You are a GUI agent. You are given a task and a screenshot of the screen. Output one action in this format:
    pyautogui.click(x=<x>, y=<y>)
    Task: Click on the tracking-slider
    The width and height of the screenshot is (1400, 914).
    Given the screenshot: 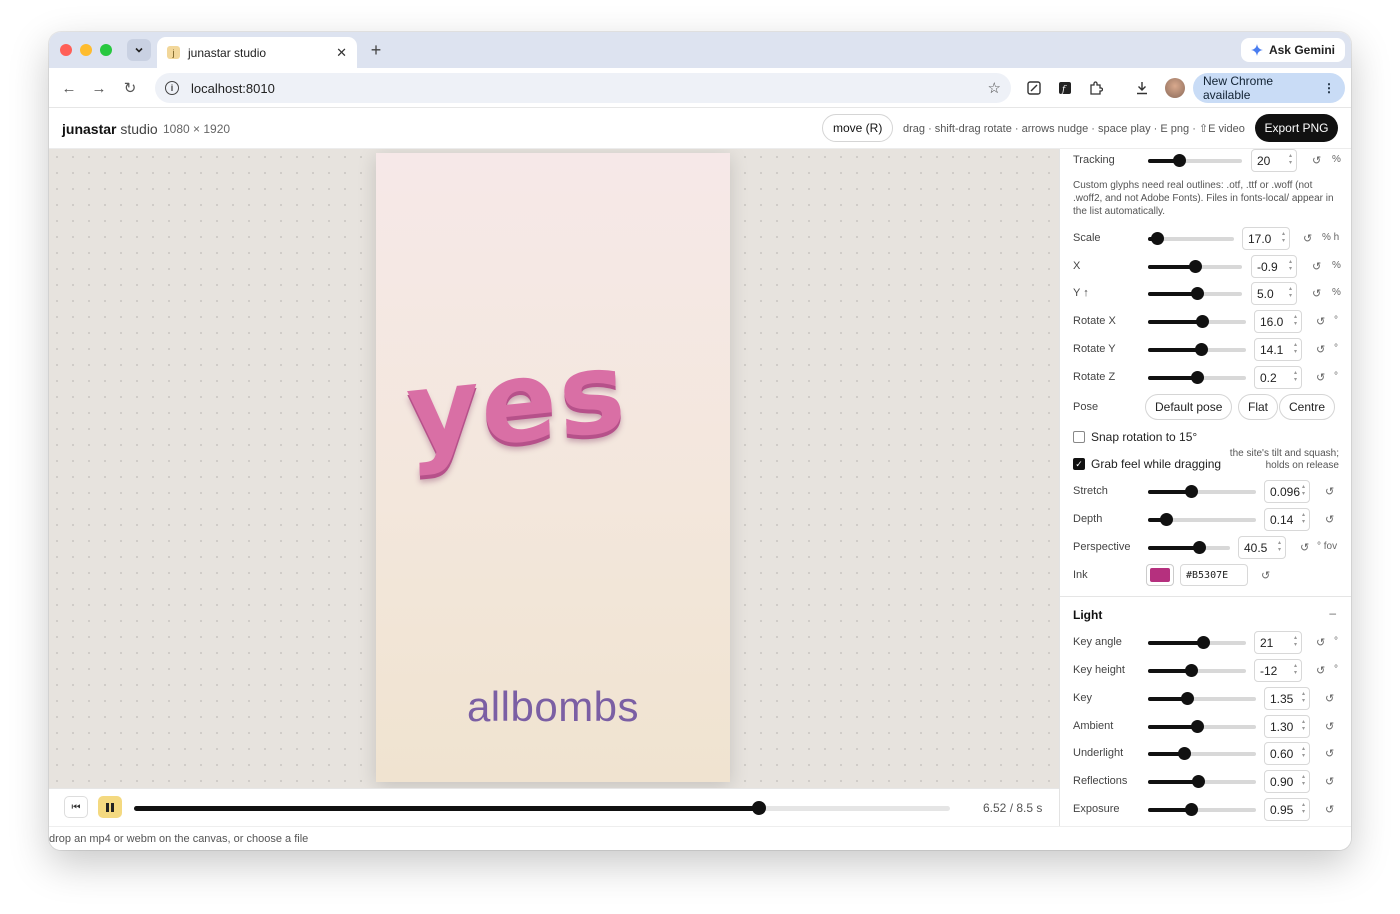 What is the action you would take?
    pyautogui.click(x=1195, y=160)
    